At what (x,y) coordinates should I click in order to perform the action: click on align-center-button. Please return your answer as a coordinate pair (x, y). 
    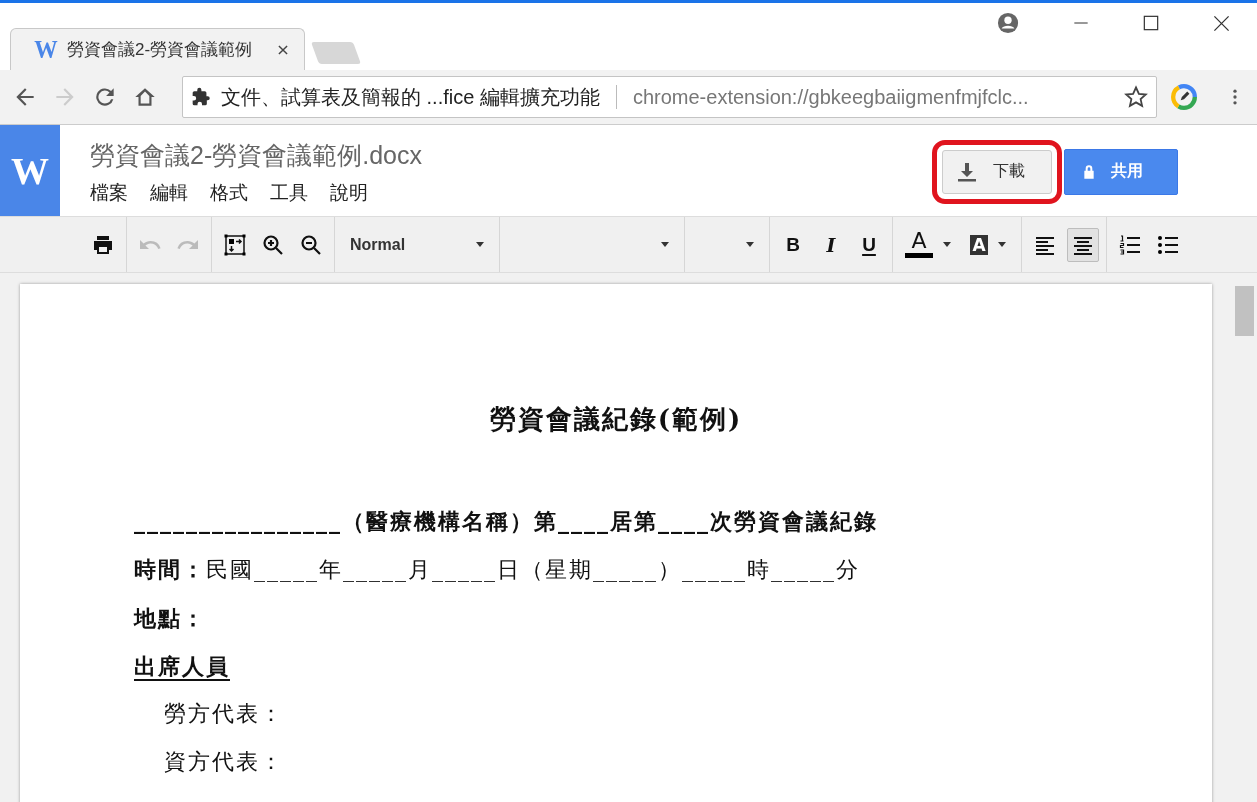
    Looking at the image, I should click on (1083, 244).